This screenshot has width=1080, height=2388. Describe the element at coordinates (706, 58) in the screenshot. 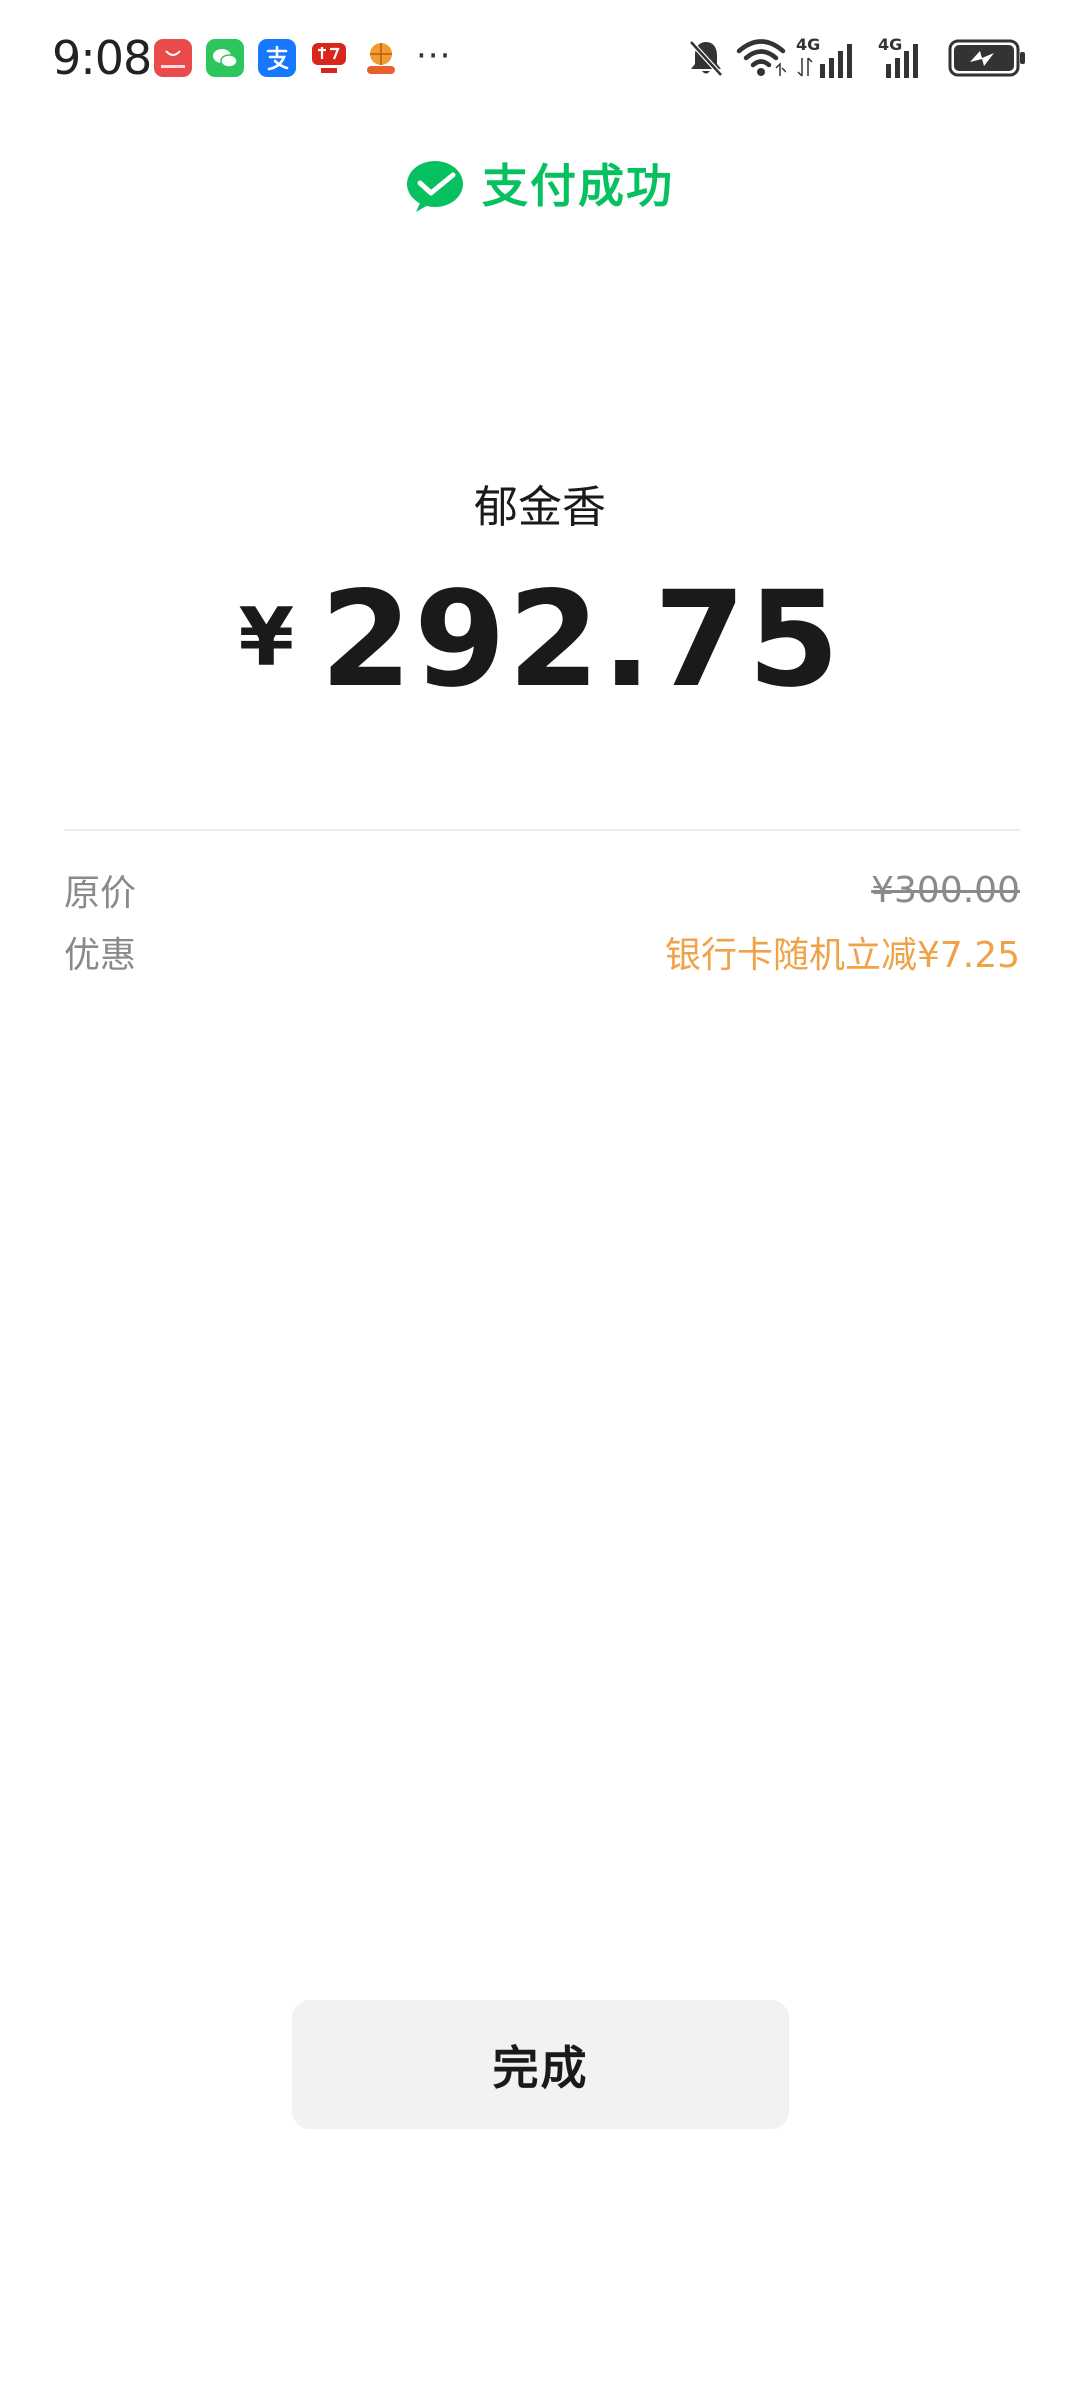

I see `bell-off-icon` at that location.